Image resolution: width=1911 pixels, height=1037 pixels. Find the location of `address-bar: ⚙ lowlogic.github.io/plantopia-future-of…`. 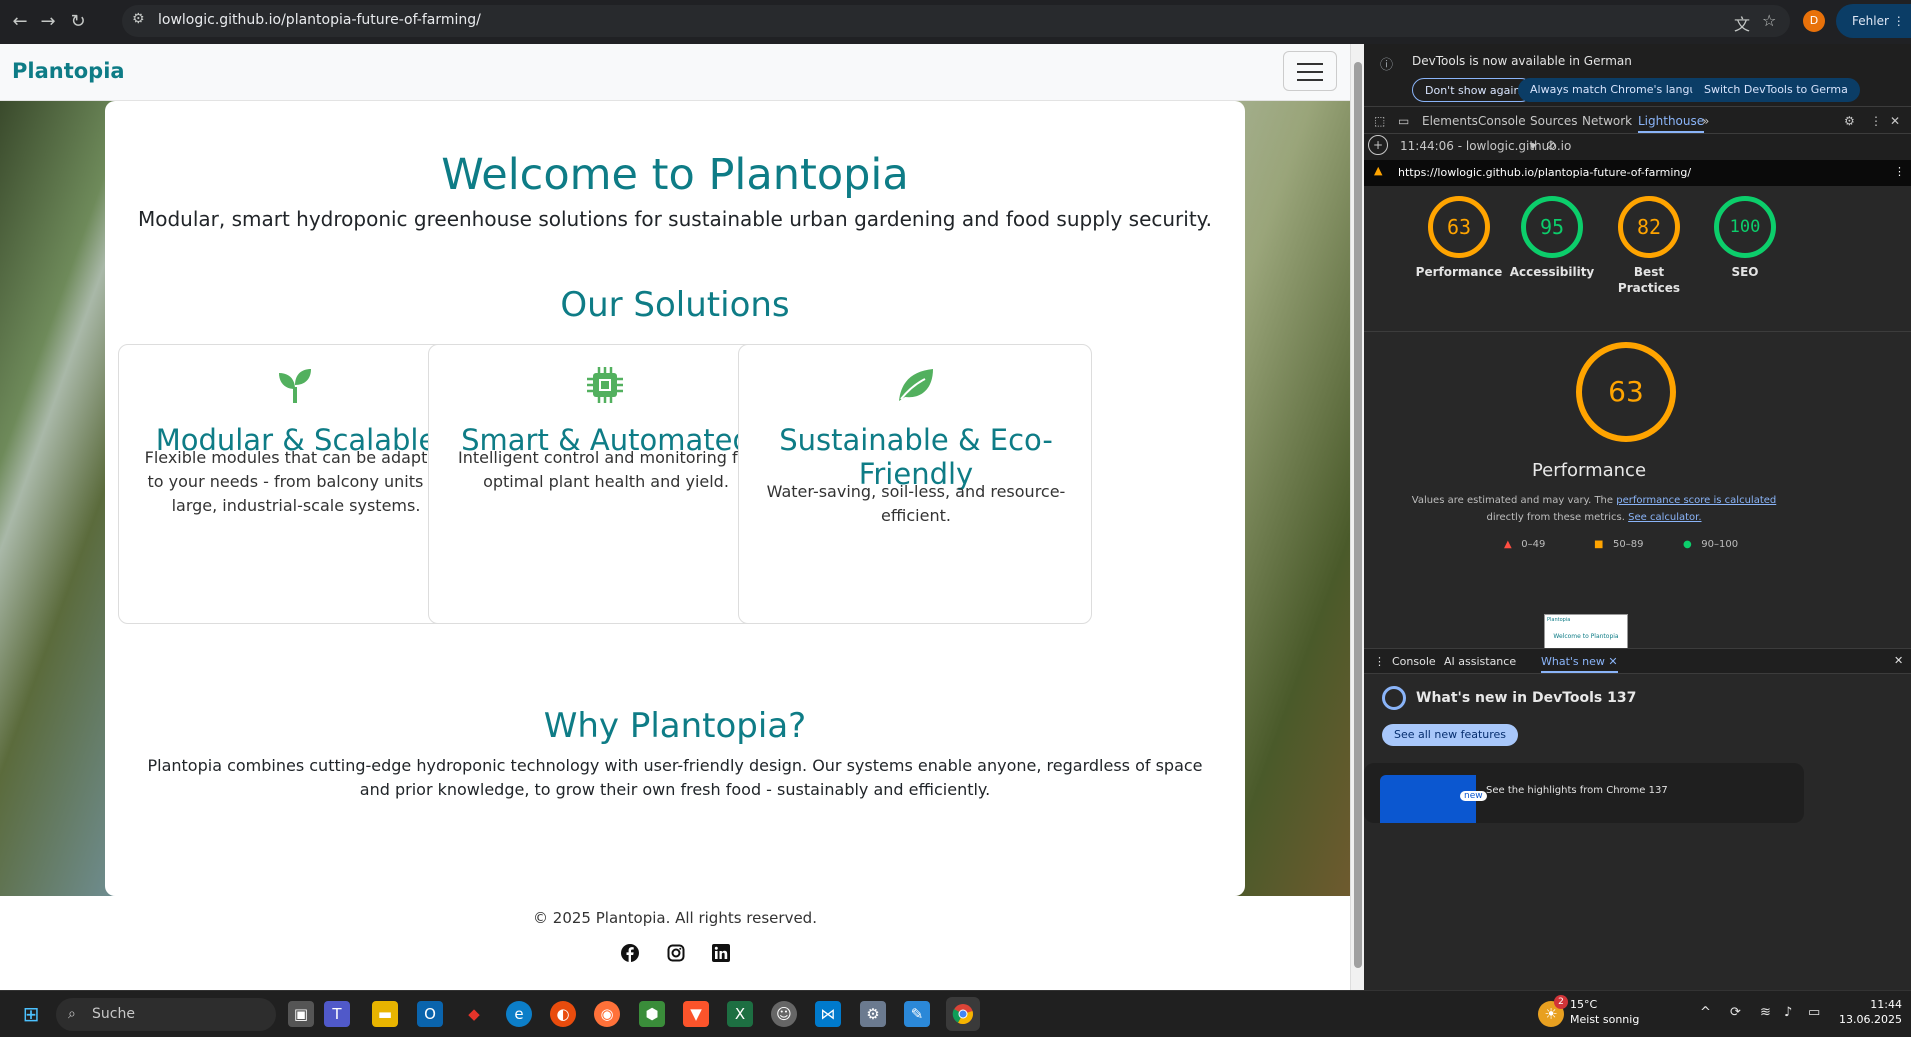

address-bar: ⚙ lowlogic.github.io/plantopia-future-of… is located at coordinates (956, 21).